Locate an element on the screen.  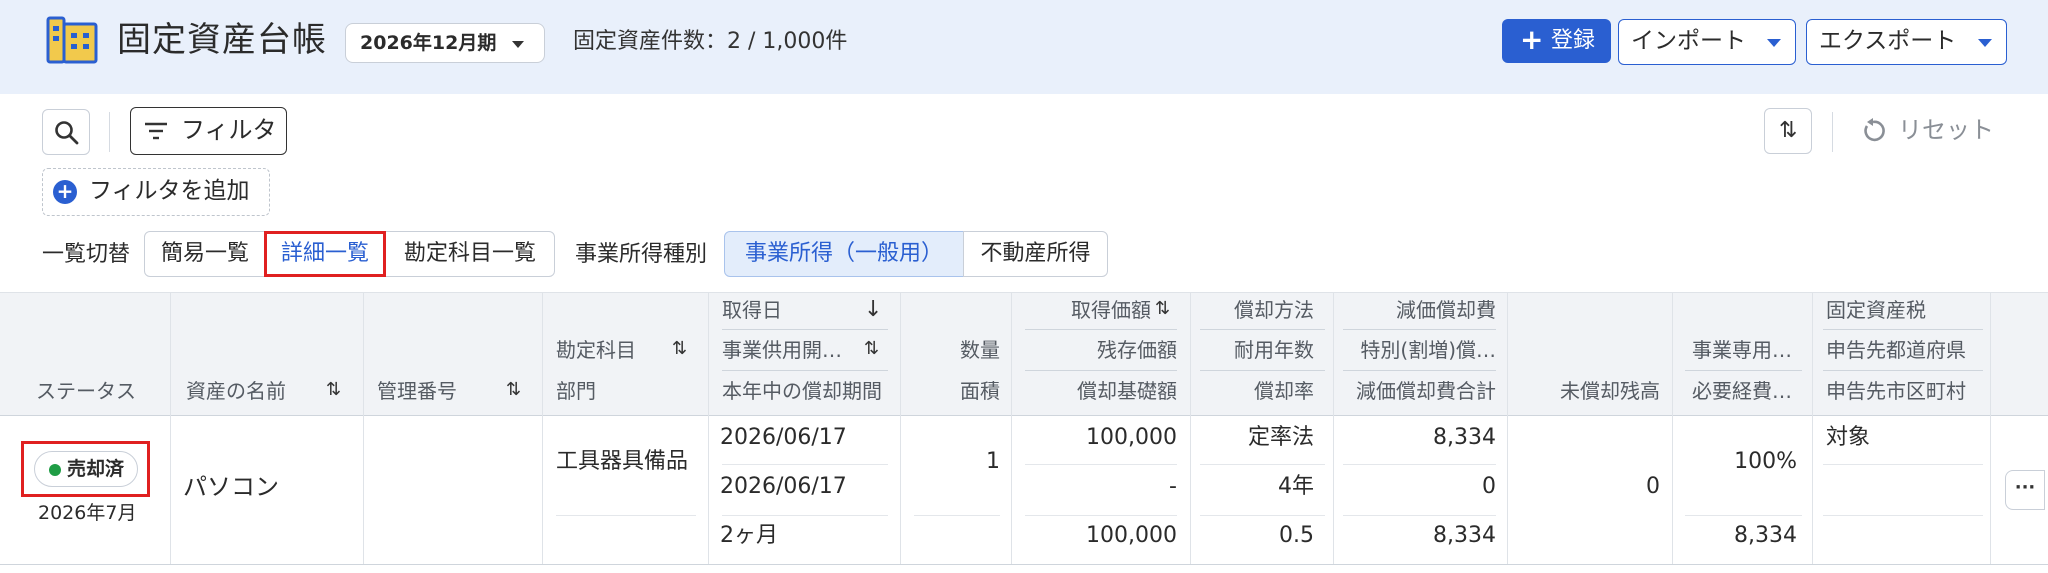
depreciation-base-cell: 100,000 is located at coordinates (1131, 535).